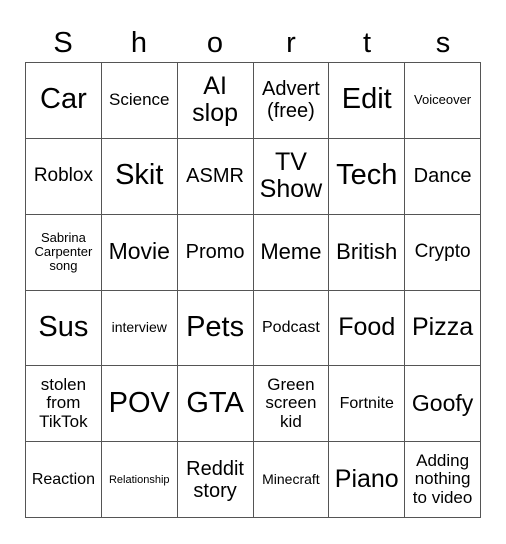 The height and width of the screenshot is (544, 506). I want to click on bingo-cell: Voiceover, so click(443, 101).